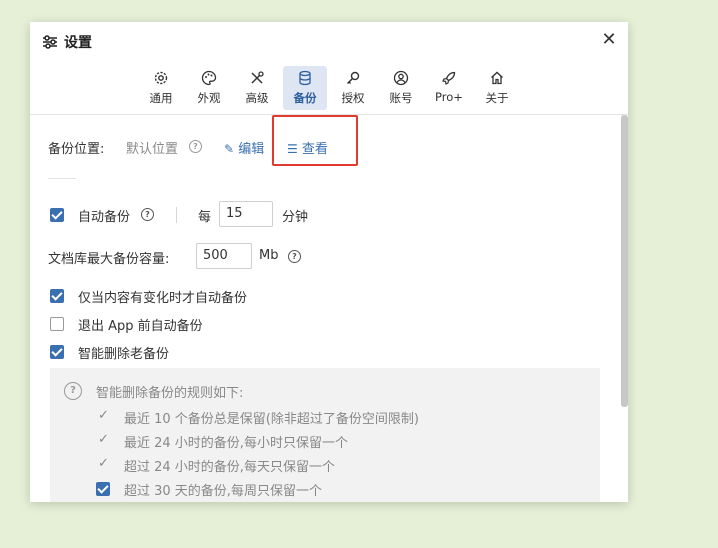 The width and height of the screenshot is (718, 548). What do you see at coordinates (449, 88) in the screenshot?
I see `tab-pro: Pro+` at bounding box center [449, 88].